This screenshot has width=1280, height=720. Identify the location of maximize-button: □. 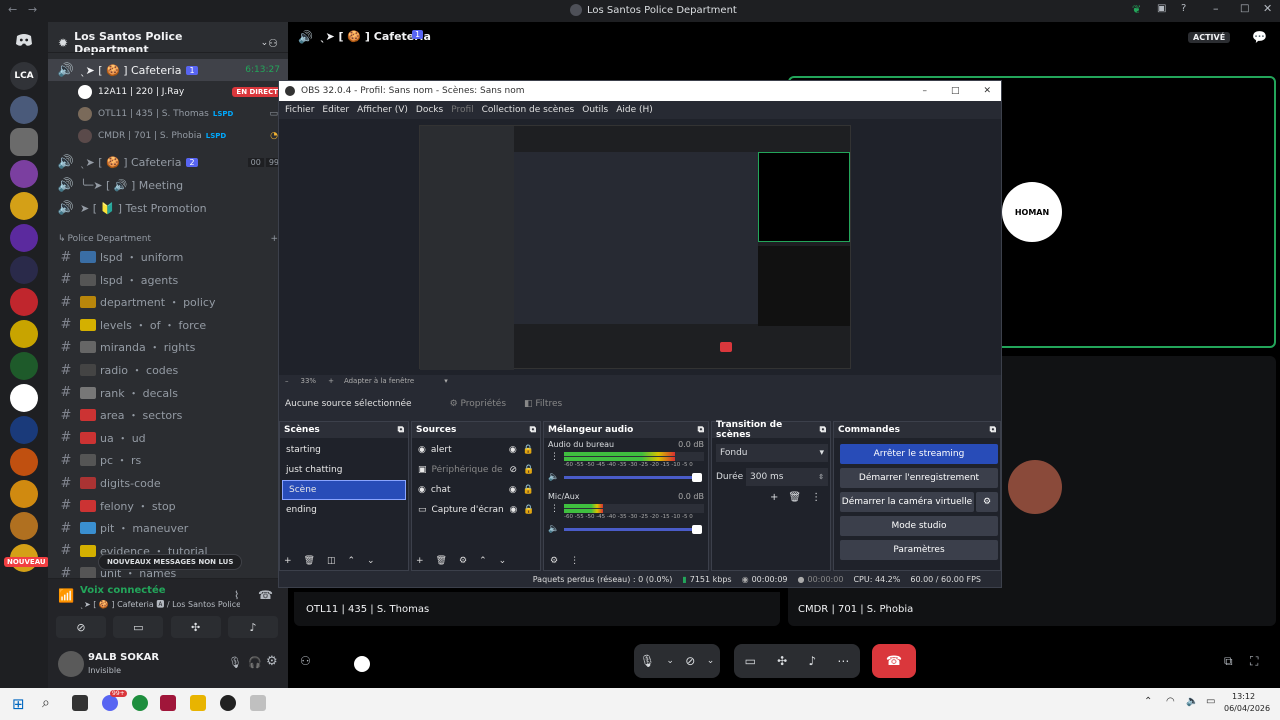
(955, 91).